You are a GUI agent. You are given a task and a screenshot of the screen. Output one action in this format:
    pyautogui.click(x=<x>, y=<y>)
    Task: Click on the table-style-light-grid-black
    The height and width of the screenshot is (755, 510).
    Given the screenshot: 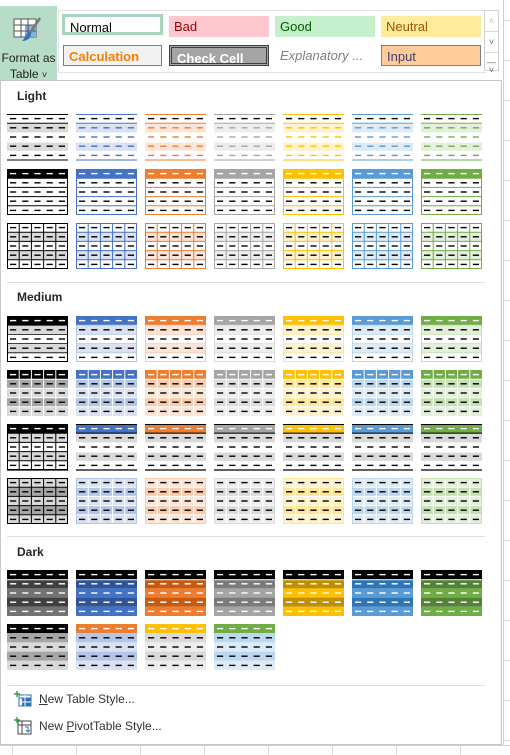 What is the action you would take?
    pyautogui.click(x=37, y=246)
    